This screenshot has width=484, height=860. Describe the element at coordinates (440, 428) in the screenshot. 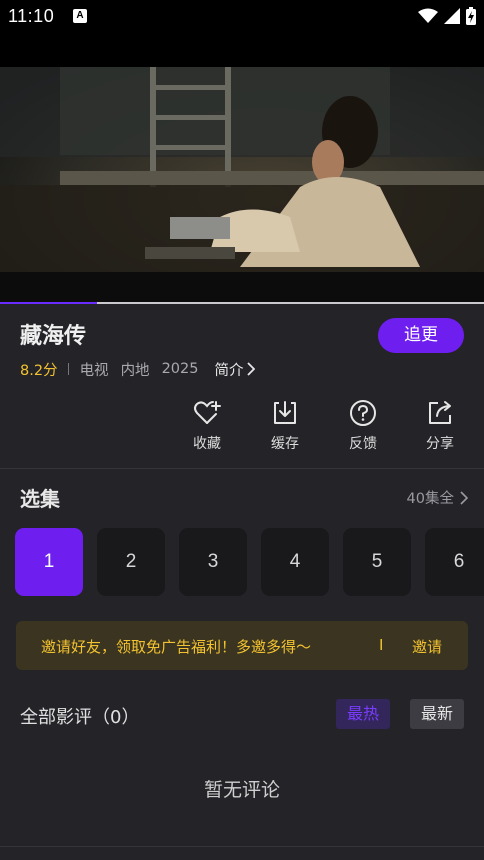

I see `share-button: 分享` at that location.